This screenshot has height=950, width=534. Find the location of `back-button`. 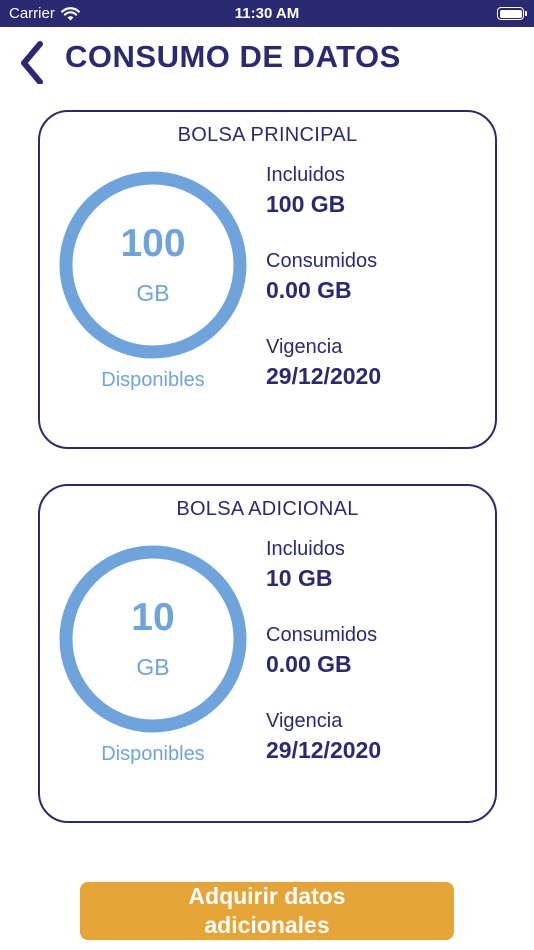

back-button is located at coordinates (34, 61).